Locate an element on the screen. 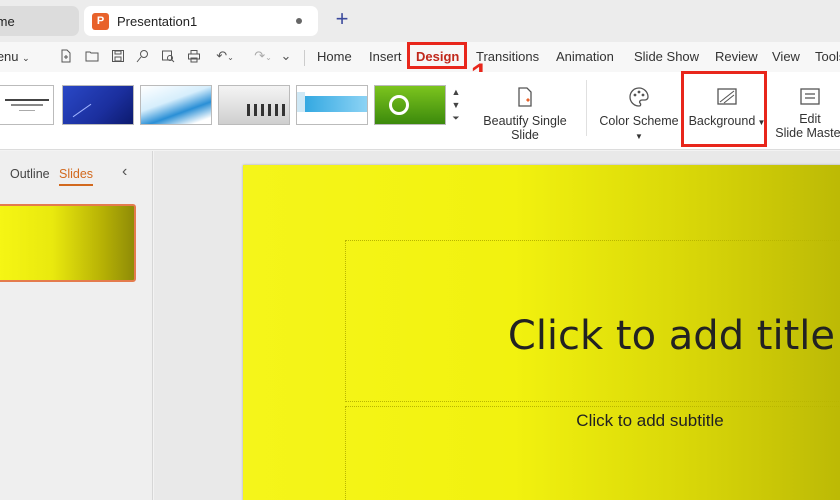 The image size is (840, 500). title-placeholder-text: Click to add title is located at coordinates (671, 336).